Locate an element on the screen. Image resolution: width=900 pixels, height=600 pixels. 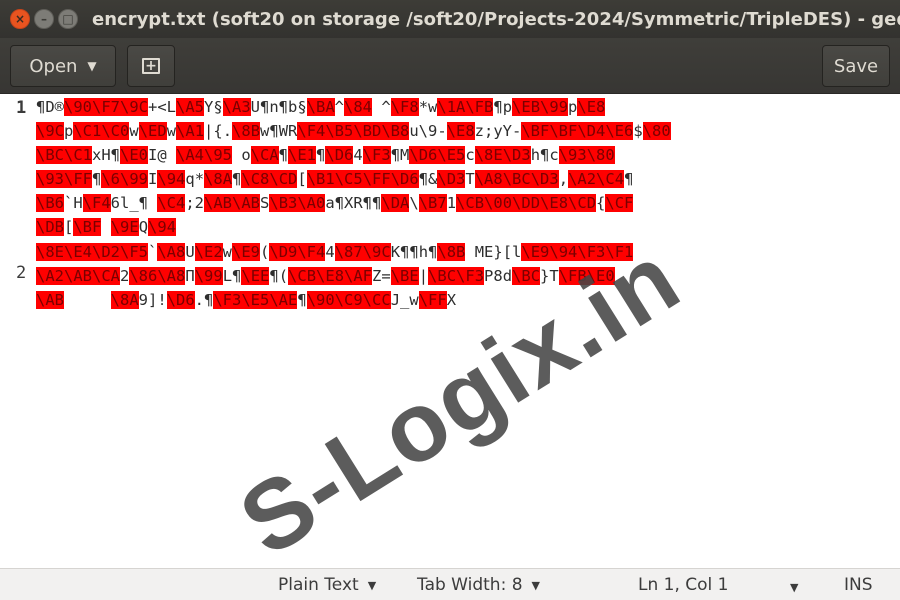
plain-text: Z= is located at coordinates (381, 276).